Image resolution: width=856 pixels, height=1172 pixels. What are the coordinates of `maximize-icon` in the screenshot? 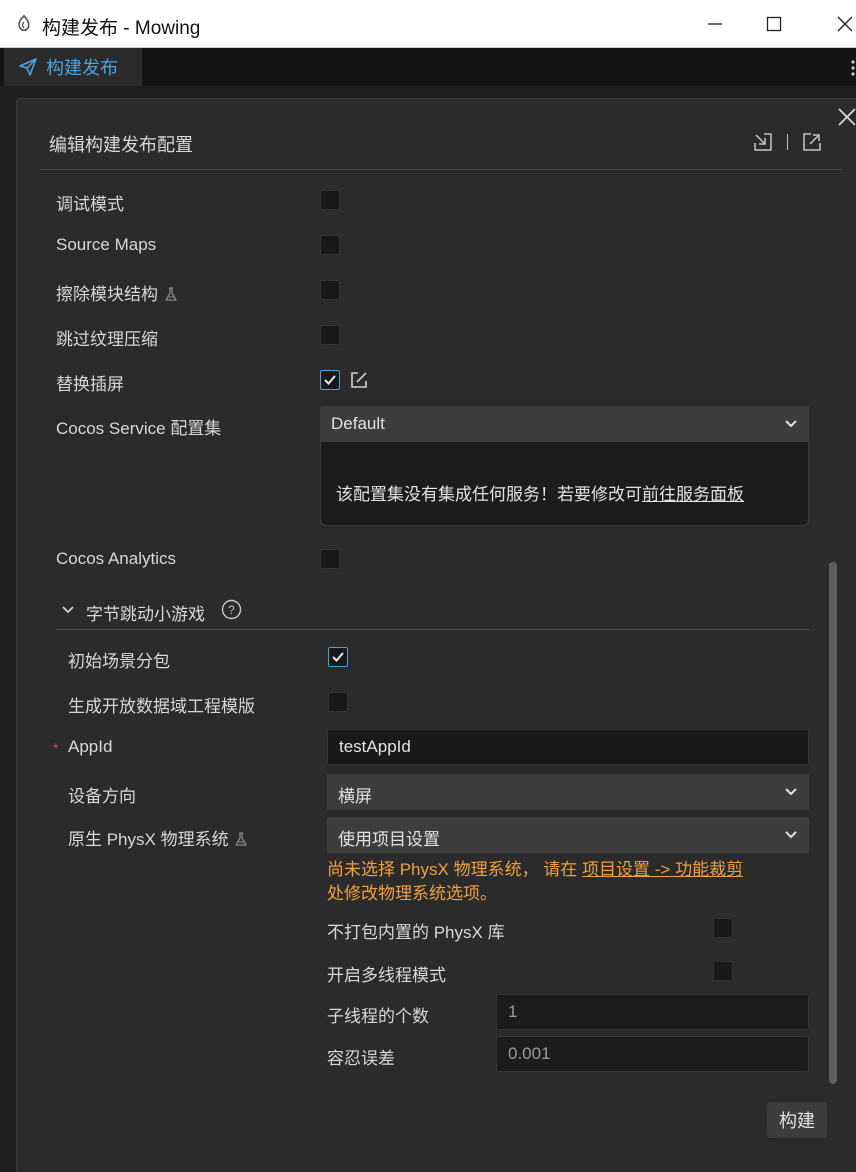 It's located at (774, 24).